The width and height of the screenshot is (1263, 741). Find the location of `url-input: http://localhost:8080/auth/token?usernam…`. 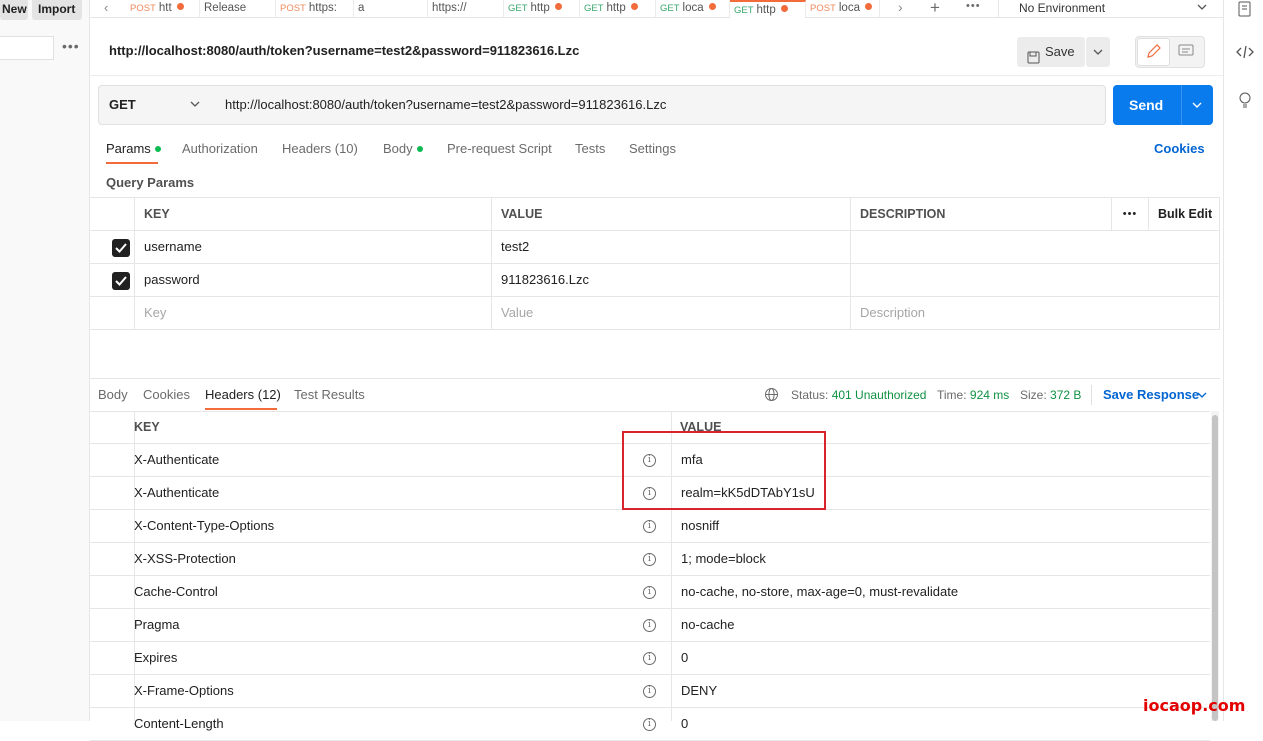

url-input: http://localhost:8080/auth/token?usernam… is located at coordinates (659, 105).